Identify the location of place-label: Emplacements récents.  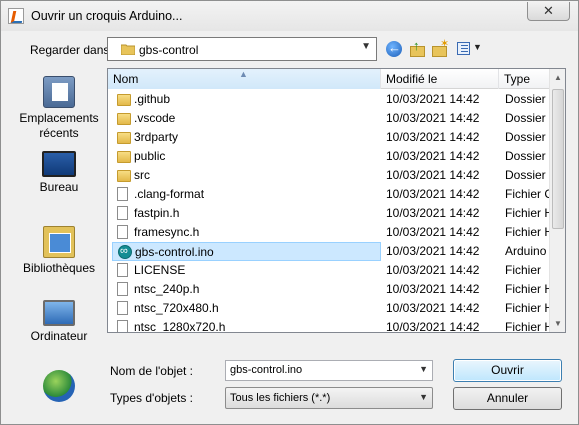
(59, 125).